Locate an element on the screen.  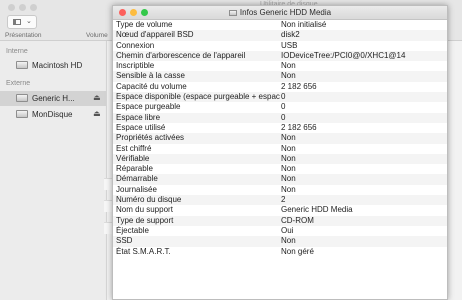
info-row: Nom du support Generic HDD Media is located at coordinates (280, 210).